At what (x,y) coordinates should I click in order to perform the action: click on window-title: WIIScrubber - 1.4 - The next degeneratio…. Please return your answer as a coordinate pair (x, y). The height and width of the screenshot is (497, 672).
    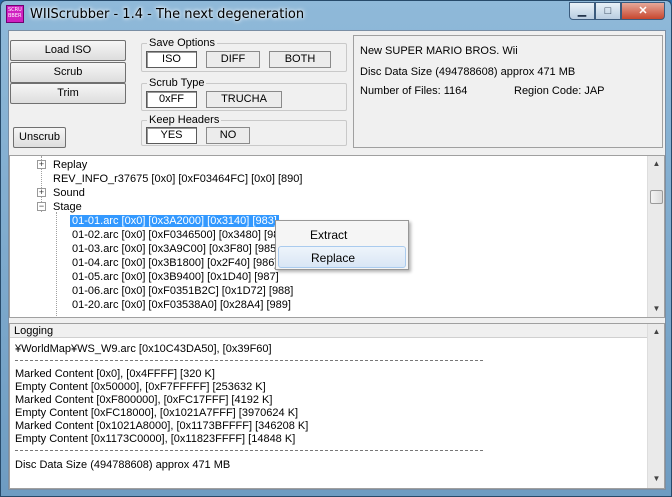
    Looking at the image, I should click on (167, 14).